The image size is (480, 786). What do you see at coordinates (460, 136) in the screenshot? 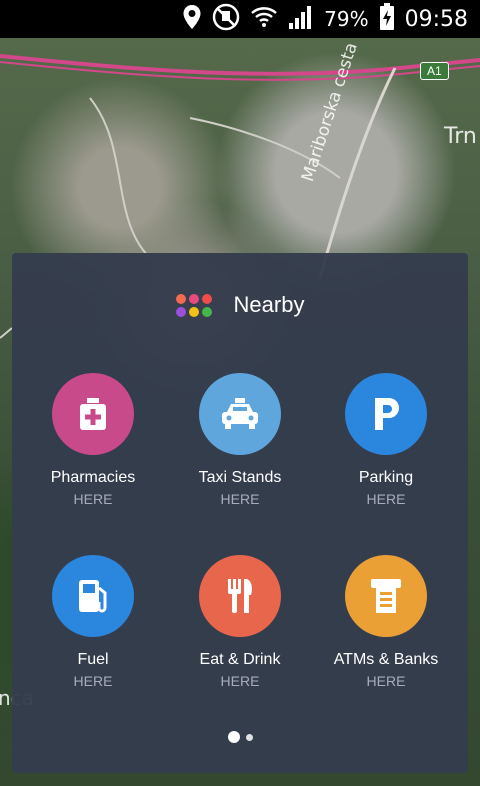
I see `map-label-town: Trn` at bounding box center [460, 136].